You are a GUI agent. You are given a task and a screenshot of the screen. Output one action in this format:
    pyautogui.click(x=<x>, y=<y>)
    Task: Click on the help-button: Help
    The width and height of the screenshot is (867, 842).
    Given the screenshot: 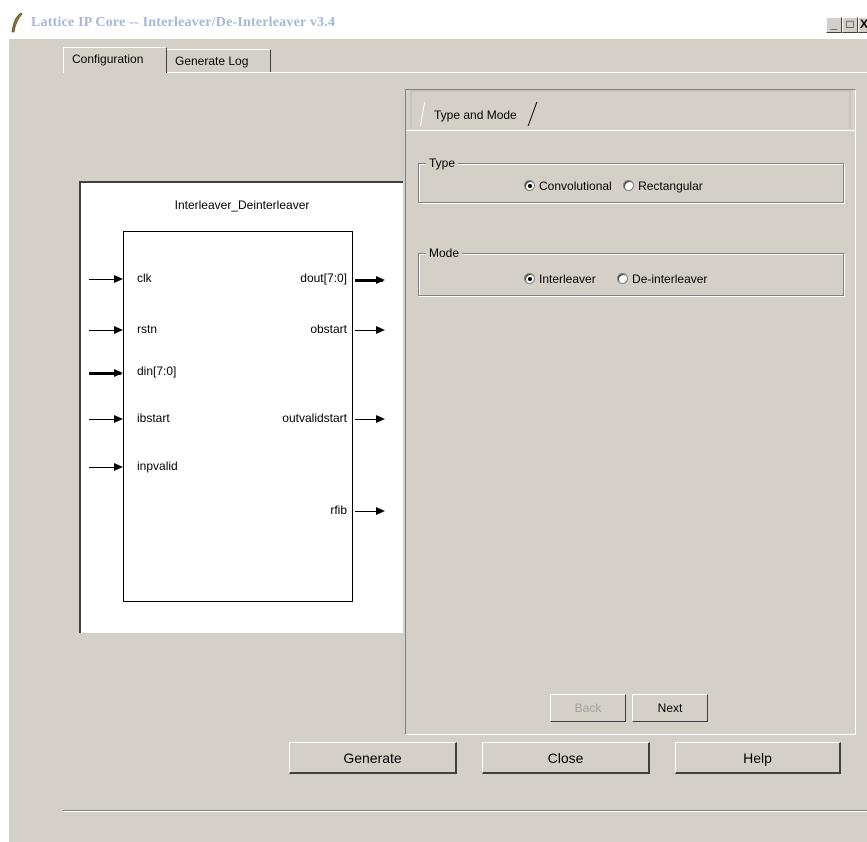 What is the action you would take?
    pyautogui.click(x=758, y=758)
    